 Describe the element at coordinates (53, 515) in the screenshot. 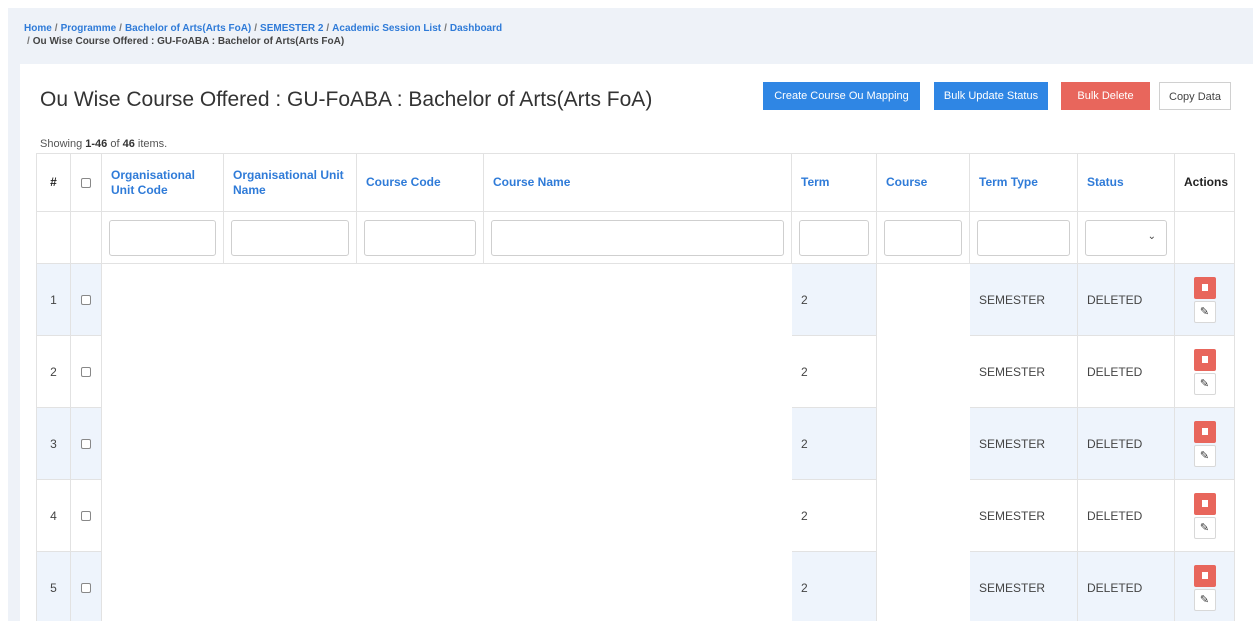

I see `row-number: 4` at that location.